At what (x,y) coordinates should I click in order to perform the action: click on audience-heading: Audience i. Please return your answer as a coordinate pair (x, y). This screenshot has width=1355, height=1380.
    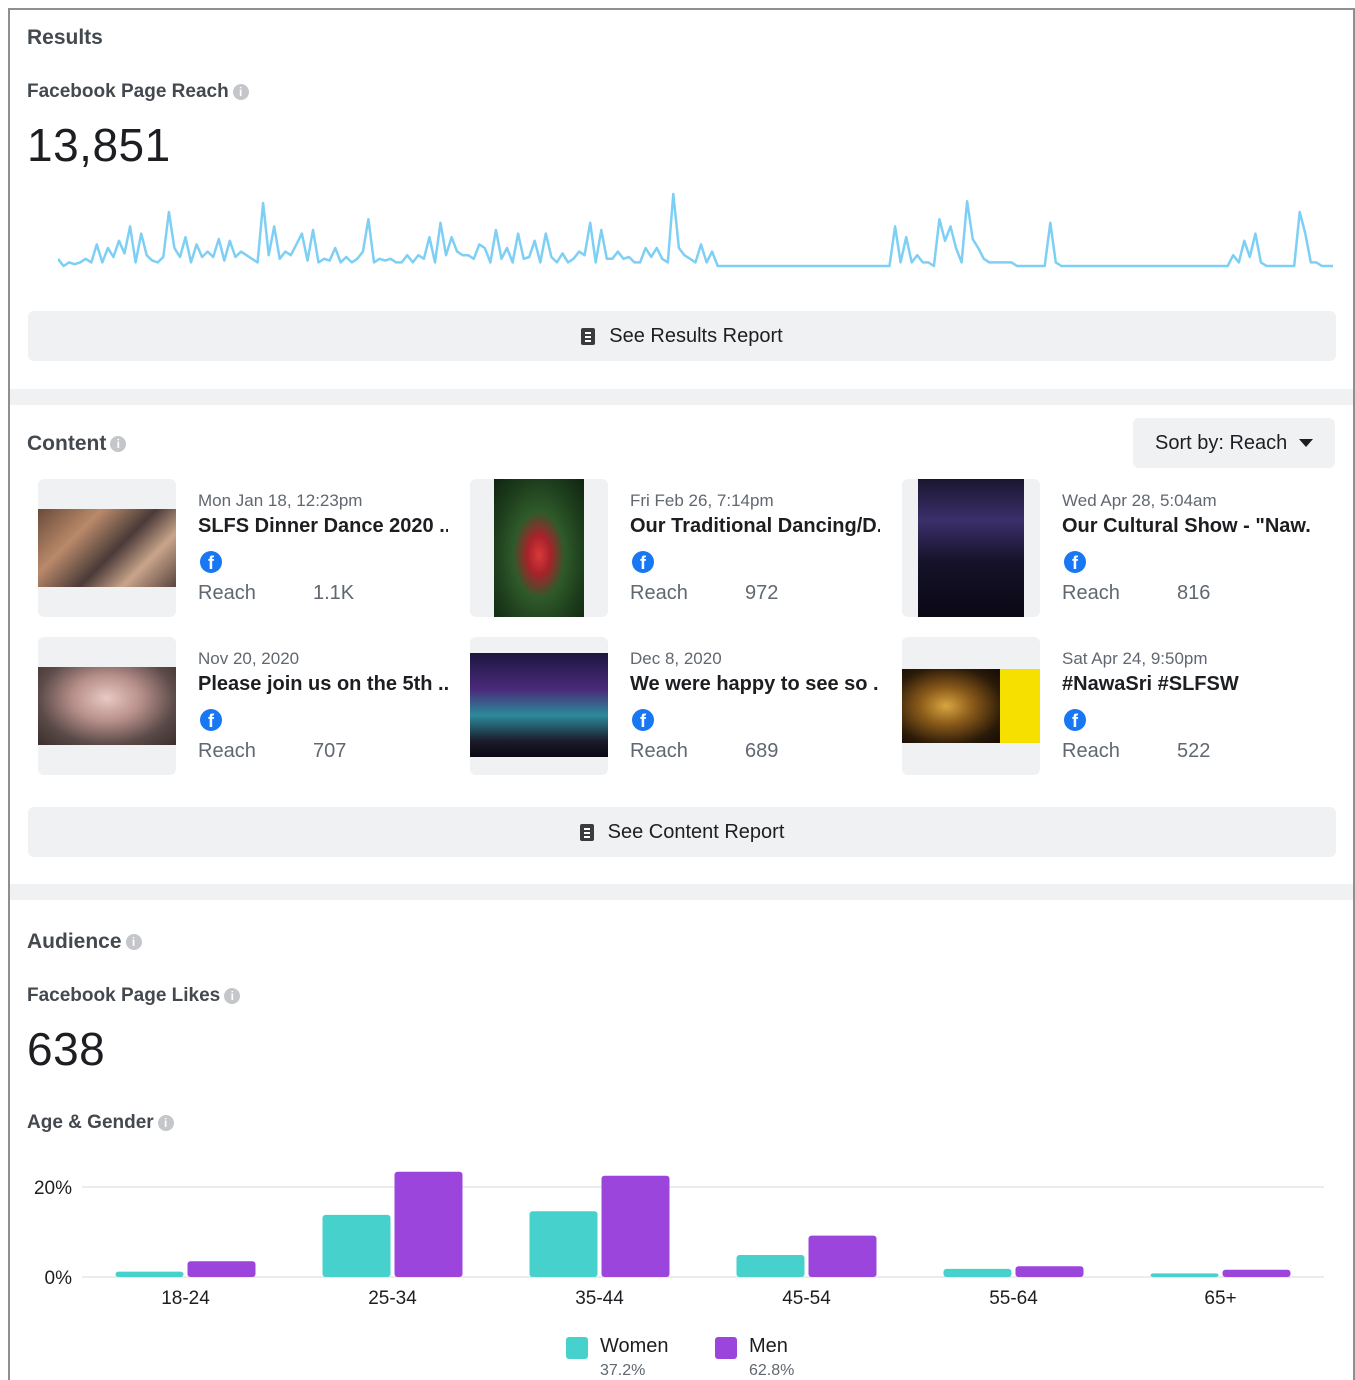
    Looking at the image, I should click on (84, 942).